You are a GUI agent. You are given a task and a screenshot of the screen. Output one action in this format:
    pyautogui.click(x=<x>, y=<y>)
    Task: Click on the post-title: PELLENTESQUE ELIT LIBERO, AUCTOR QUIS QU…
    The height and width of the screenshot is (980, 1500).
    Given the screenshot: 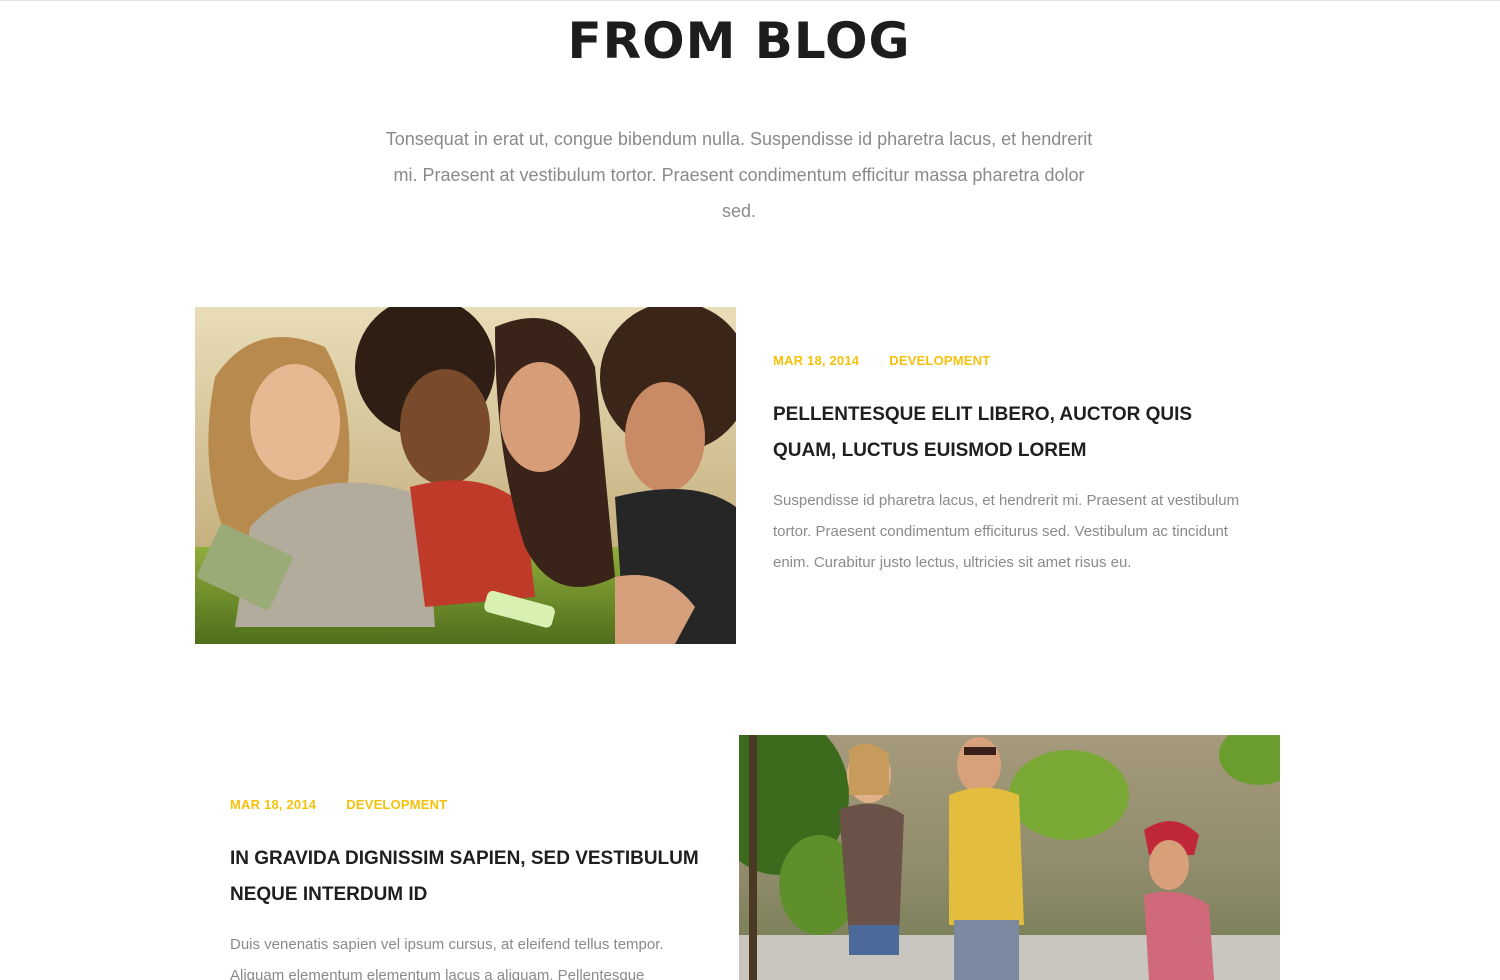 What is the action you would take?
    pyautogui.click(x=1008, y=433)
    